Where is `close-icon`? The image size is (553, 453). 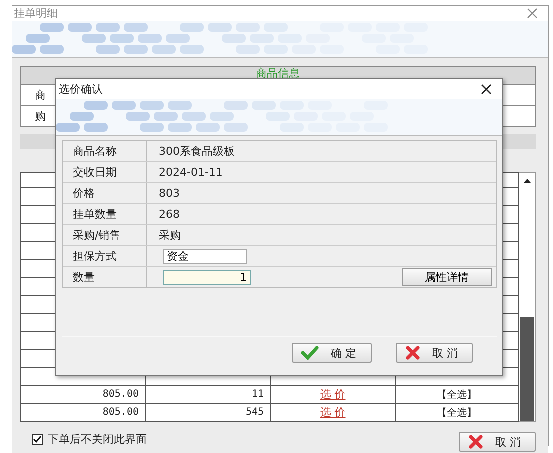
close-icon is located at coordinates (486, 89).